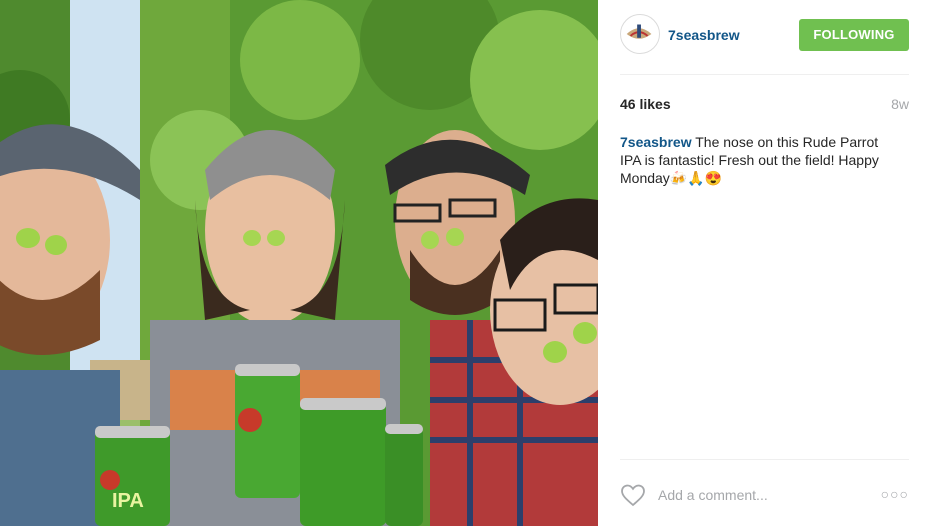  What do you see at coordinates (895, 494) in the screenshot?
I see `more-options-icon: ○○○` at bounding box center [895, 494].